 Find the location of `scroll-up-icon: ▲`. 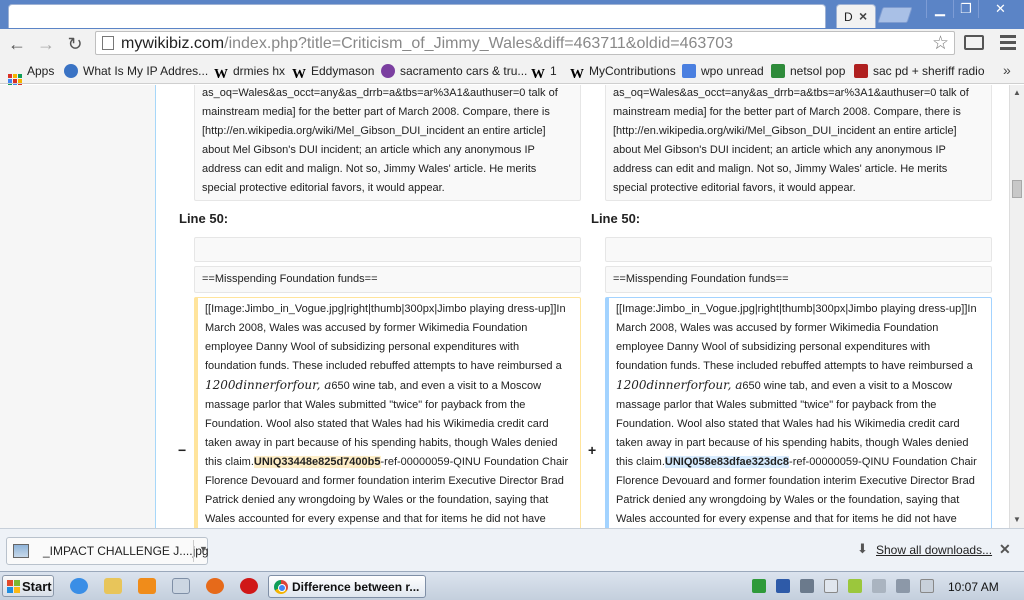

scroll-up-icon: ▲ is located at coordinates (1017, 92).